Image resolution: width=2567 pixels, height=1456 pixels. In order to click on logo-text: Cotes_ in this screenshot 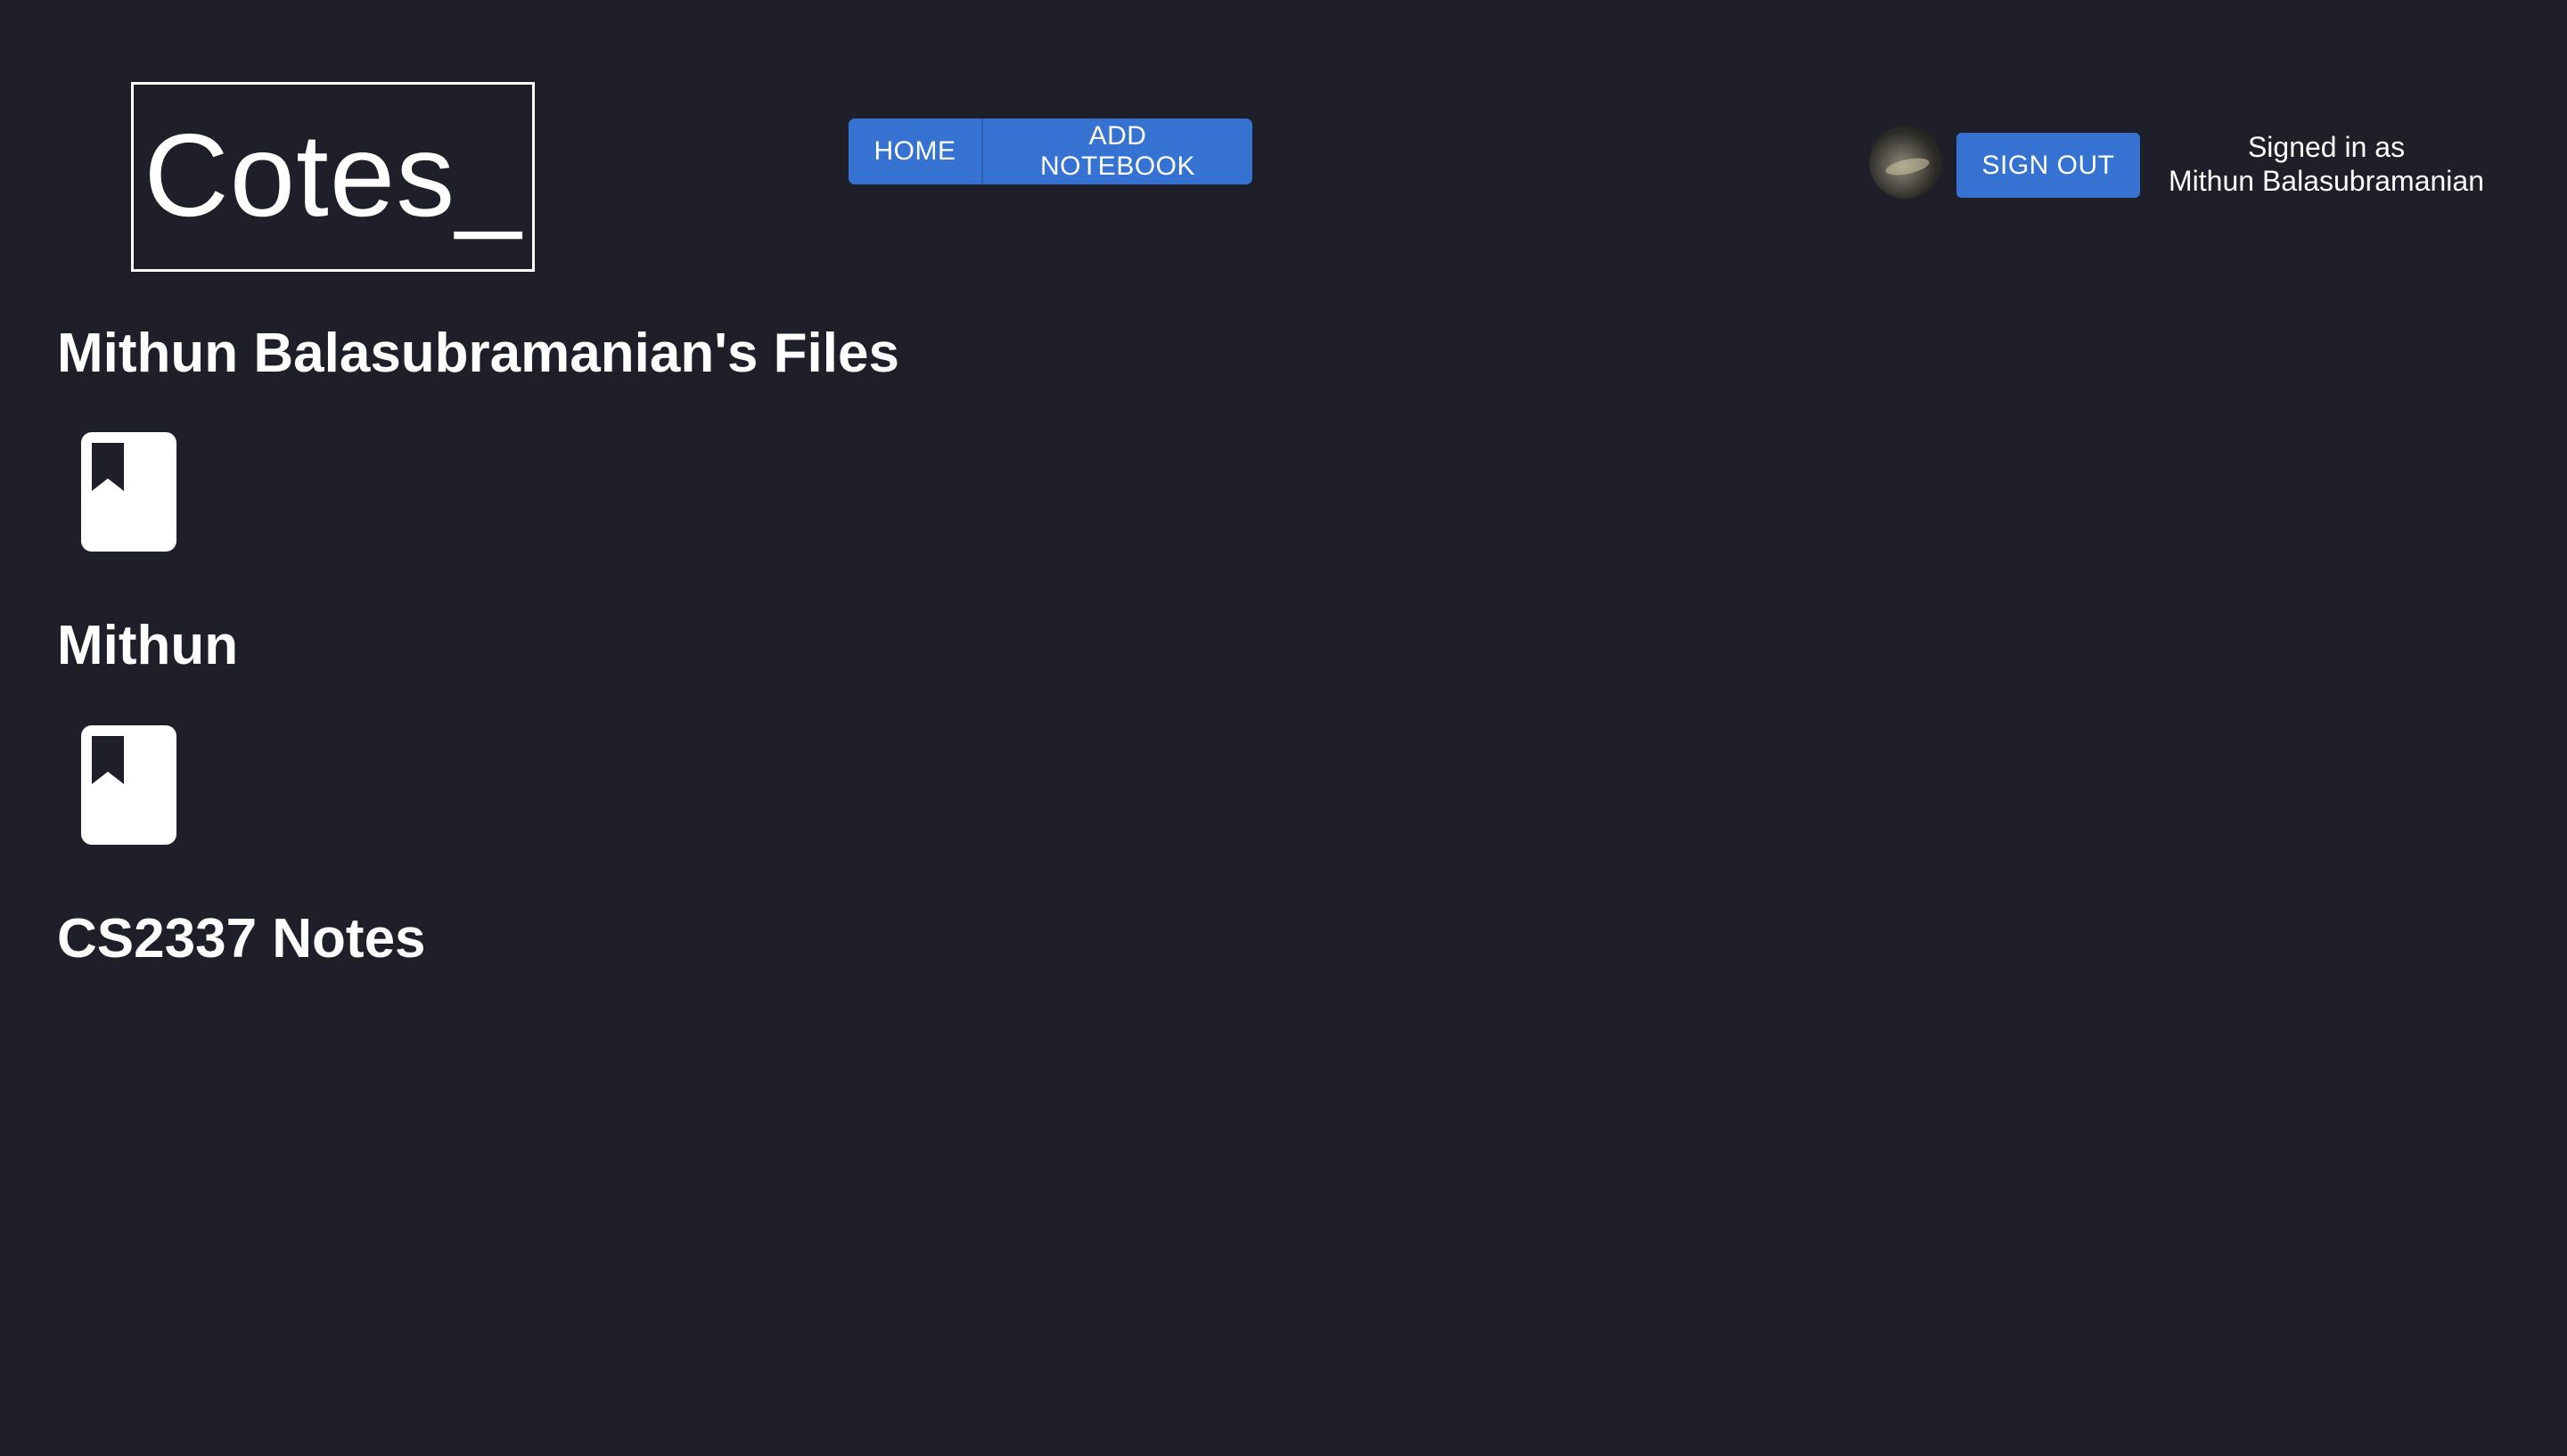, I will do `click(333, 175)`.